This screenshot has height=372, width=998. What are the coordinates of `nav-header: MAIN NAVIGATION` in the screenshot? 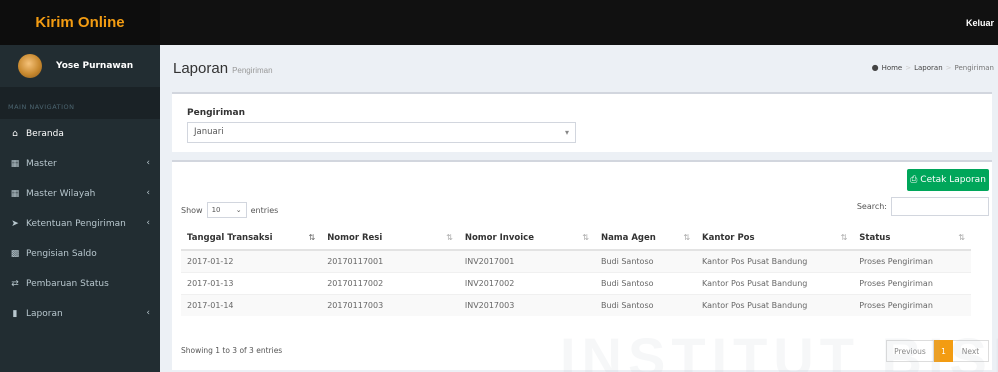 It's located at (80, 103).